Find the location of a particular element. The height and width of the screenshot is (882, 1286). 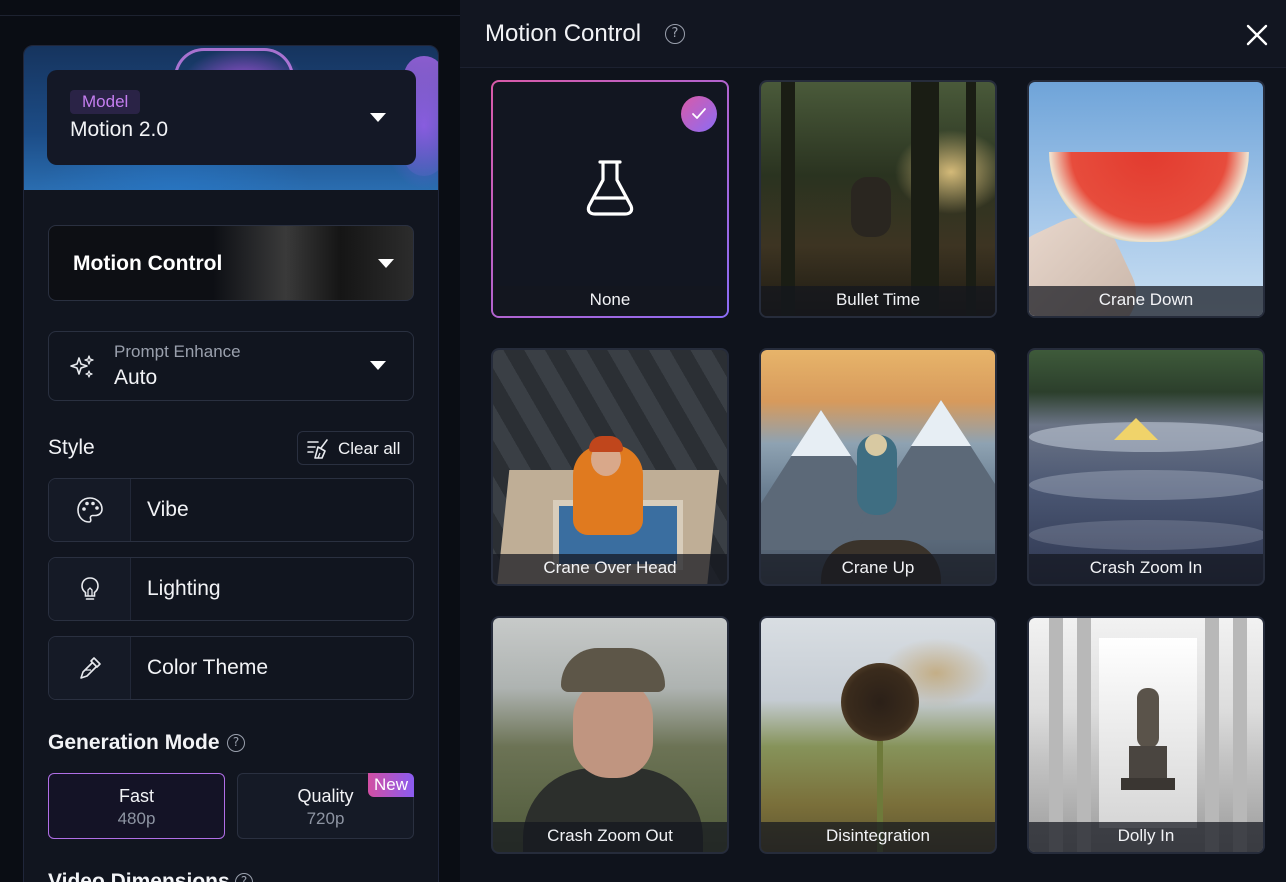

dolly-in-thumbnail is located at coordinates (1146, 735).